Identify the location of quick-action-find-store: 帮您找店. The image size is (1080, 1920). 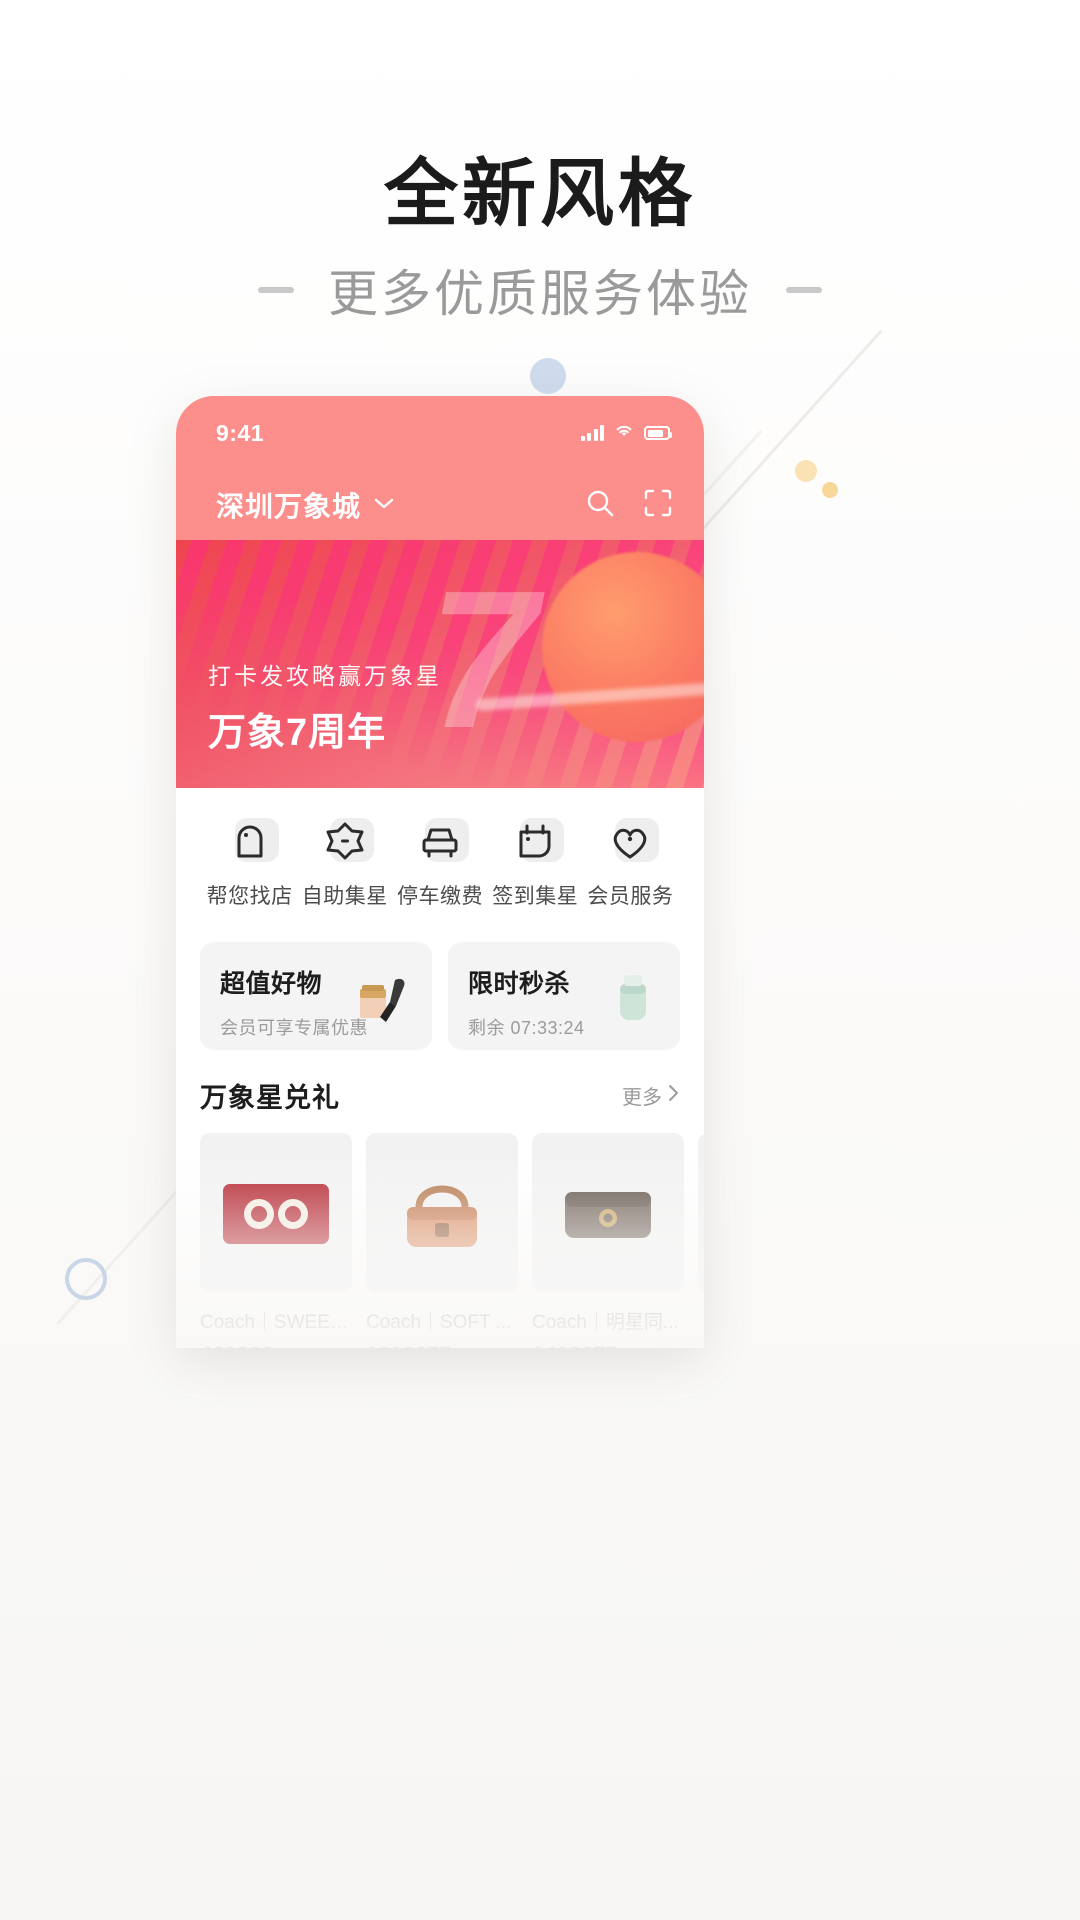
(249, 863).